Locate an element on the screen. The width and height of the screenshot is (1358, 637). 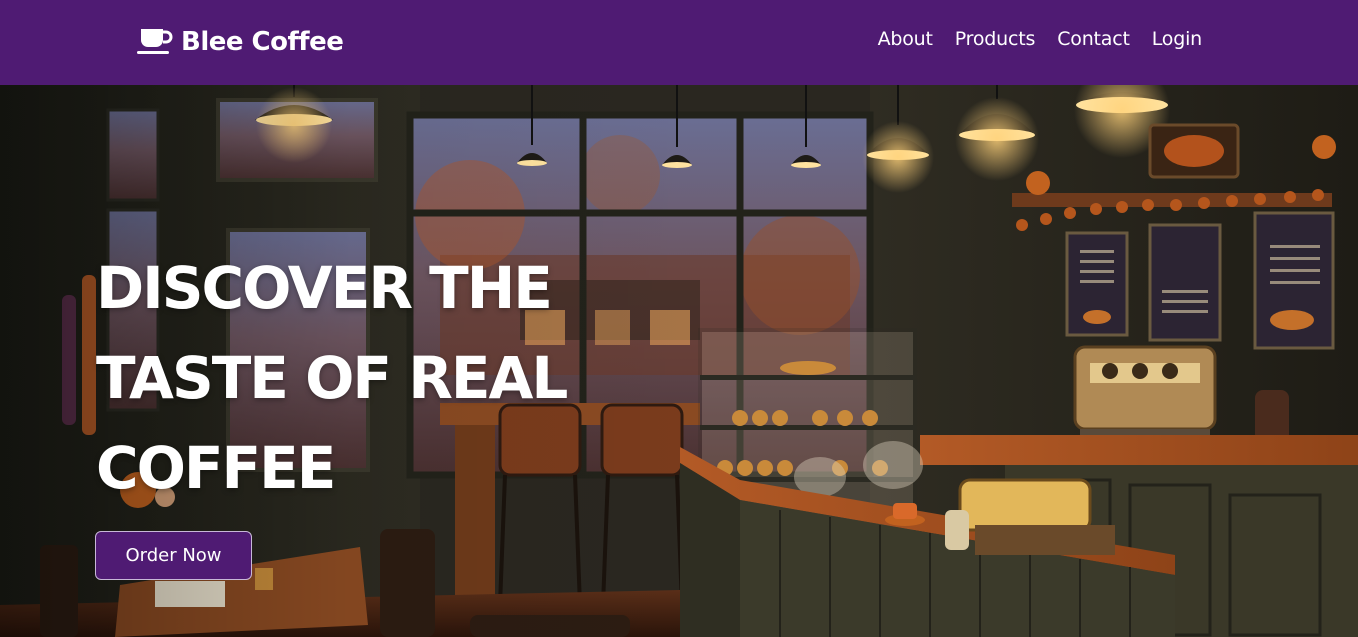
hero-title: DISCOVER THE TASTE OF REAL COFFEE is located at coordinates (332, 378).